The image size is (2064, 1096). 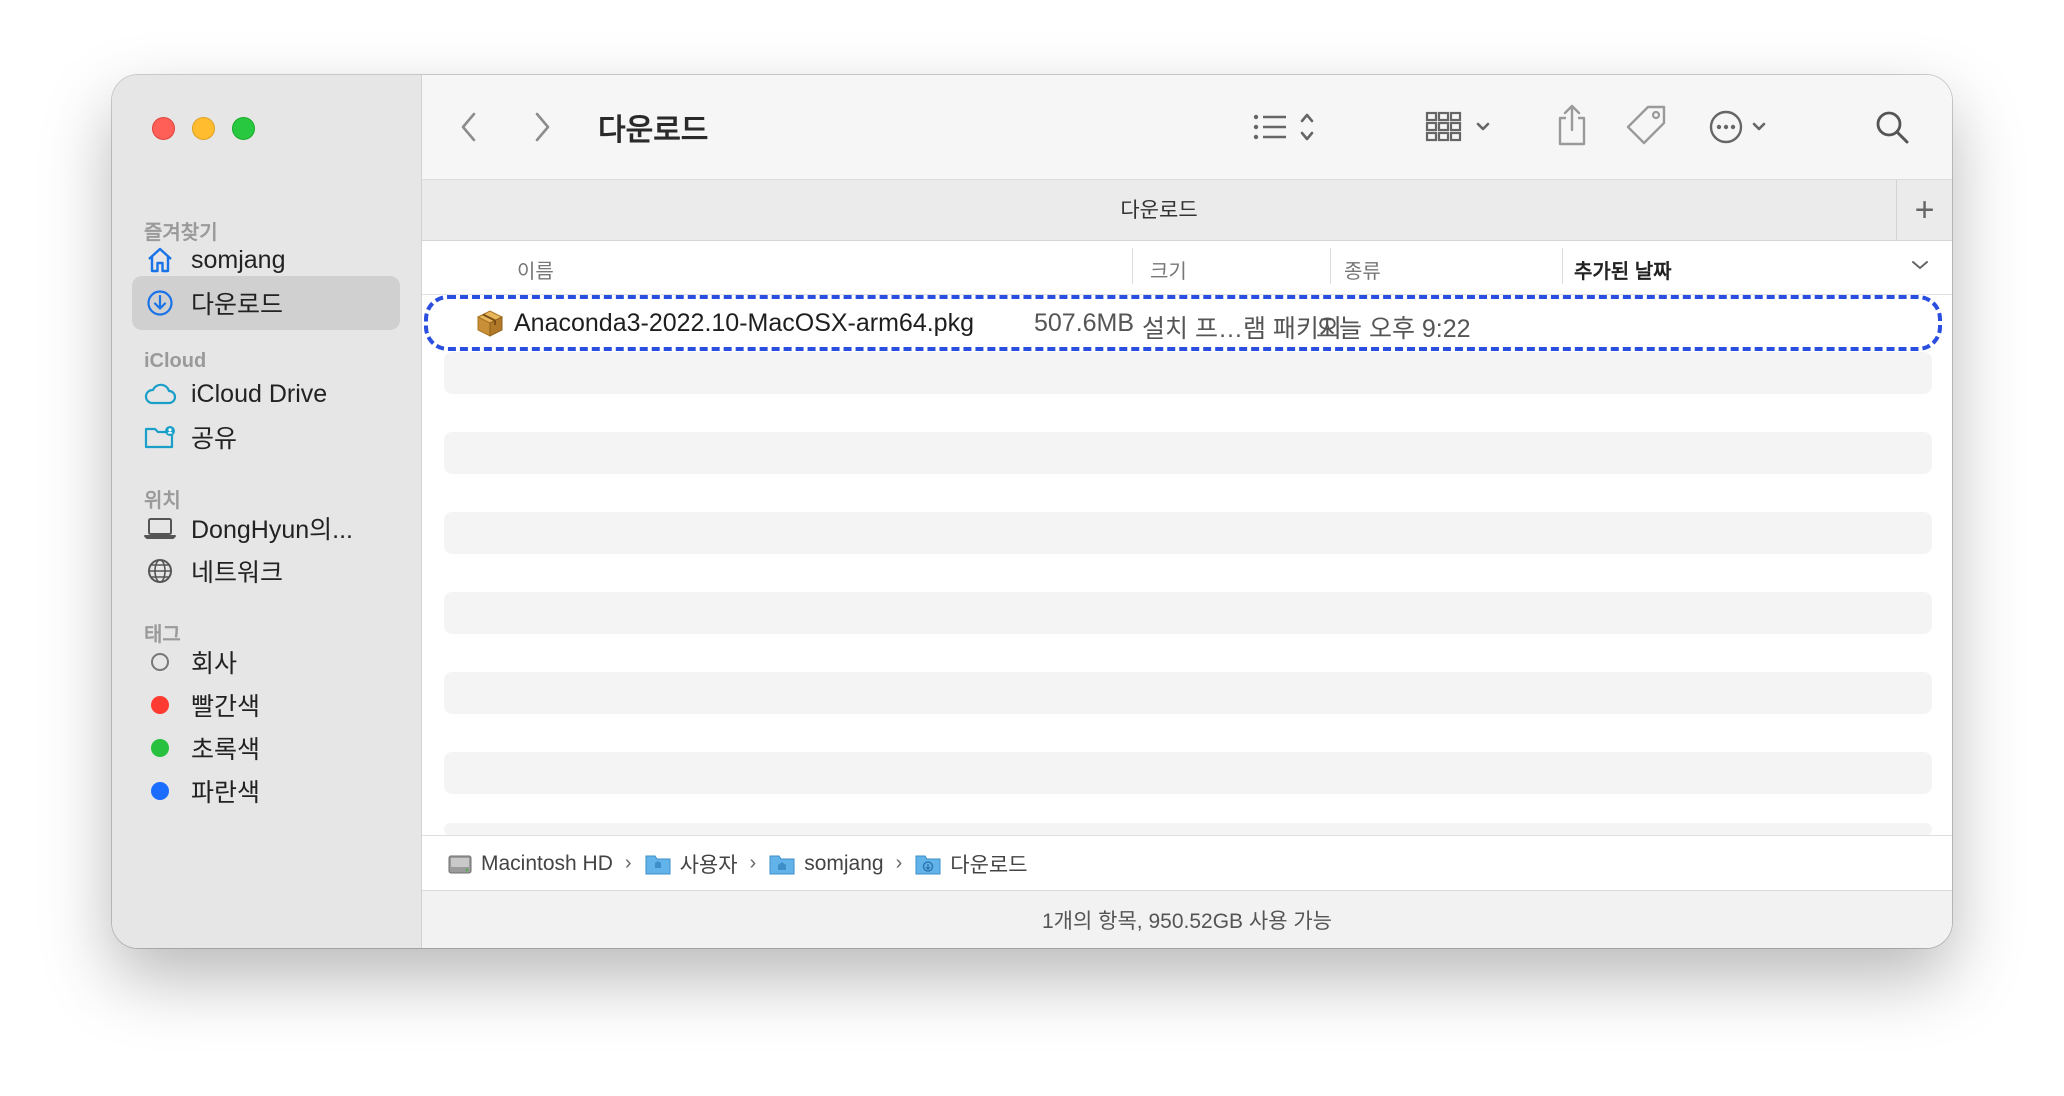 I want to click on sort-chevron-down-icon, so click(x=1920, y=265).